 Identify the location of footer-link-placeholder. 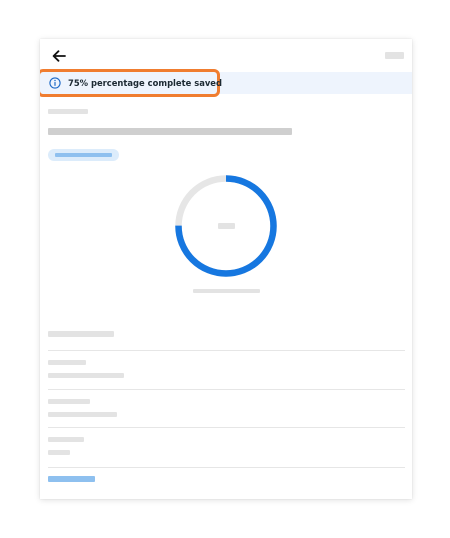
(71, 479).